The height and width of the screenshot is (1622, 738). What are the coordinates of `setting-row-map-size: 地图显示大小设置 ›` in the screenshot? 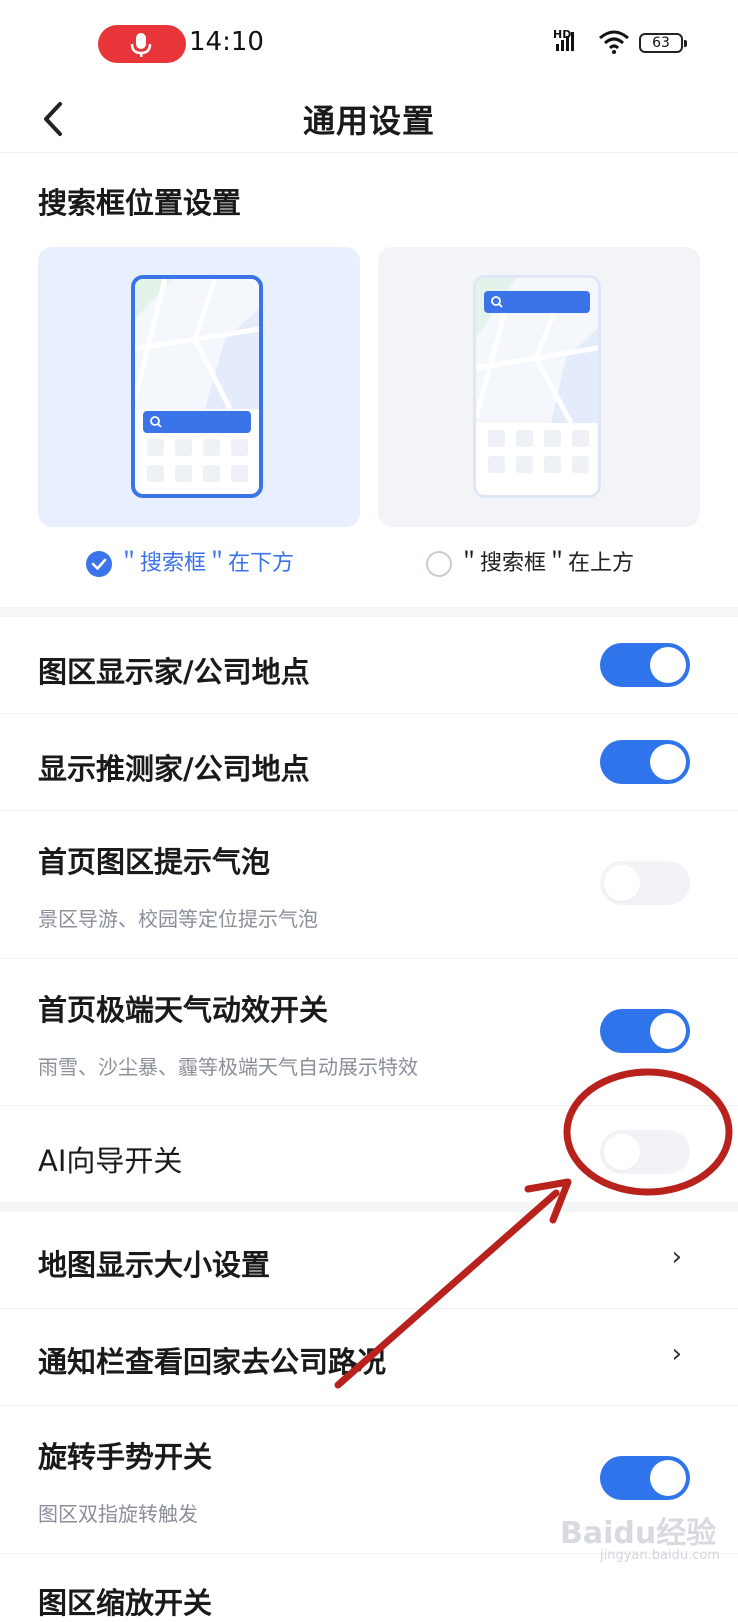 It's located at (369, 1260).